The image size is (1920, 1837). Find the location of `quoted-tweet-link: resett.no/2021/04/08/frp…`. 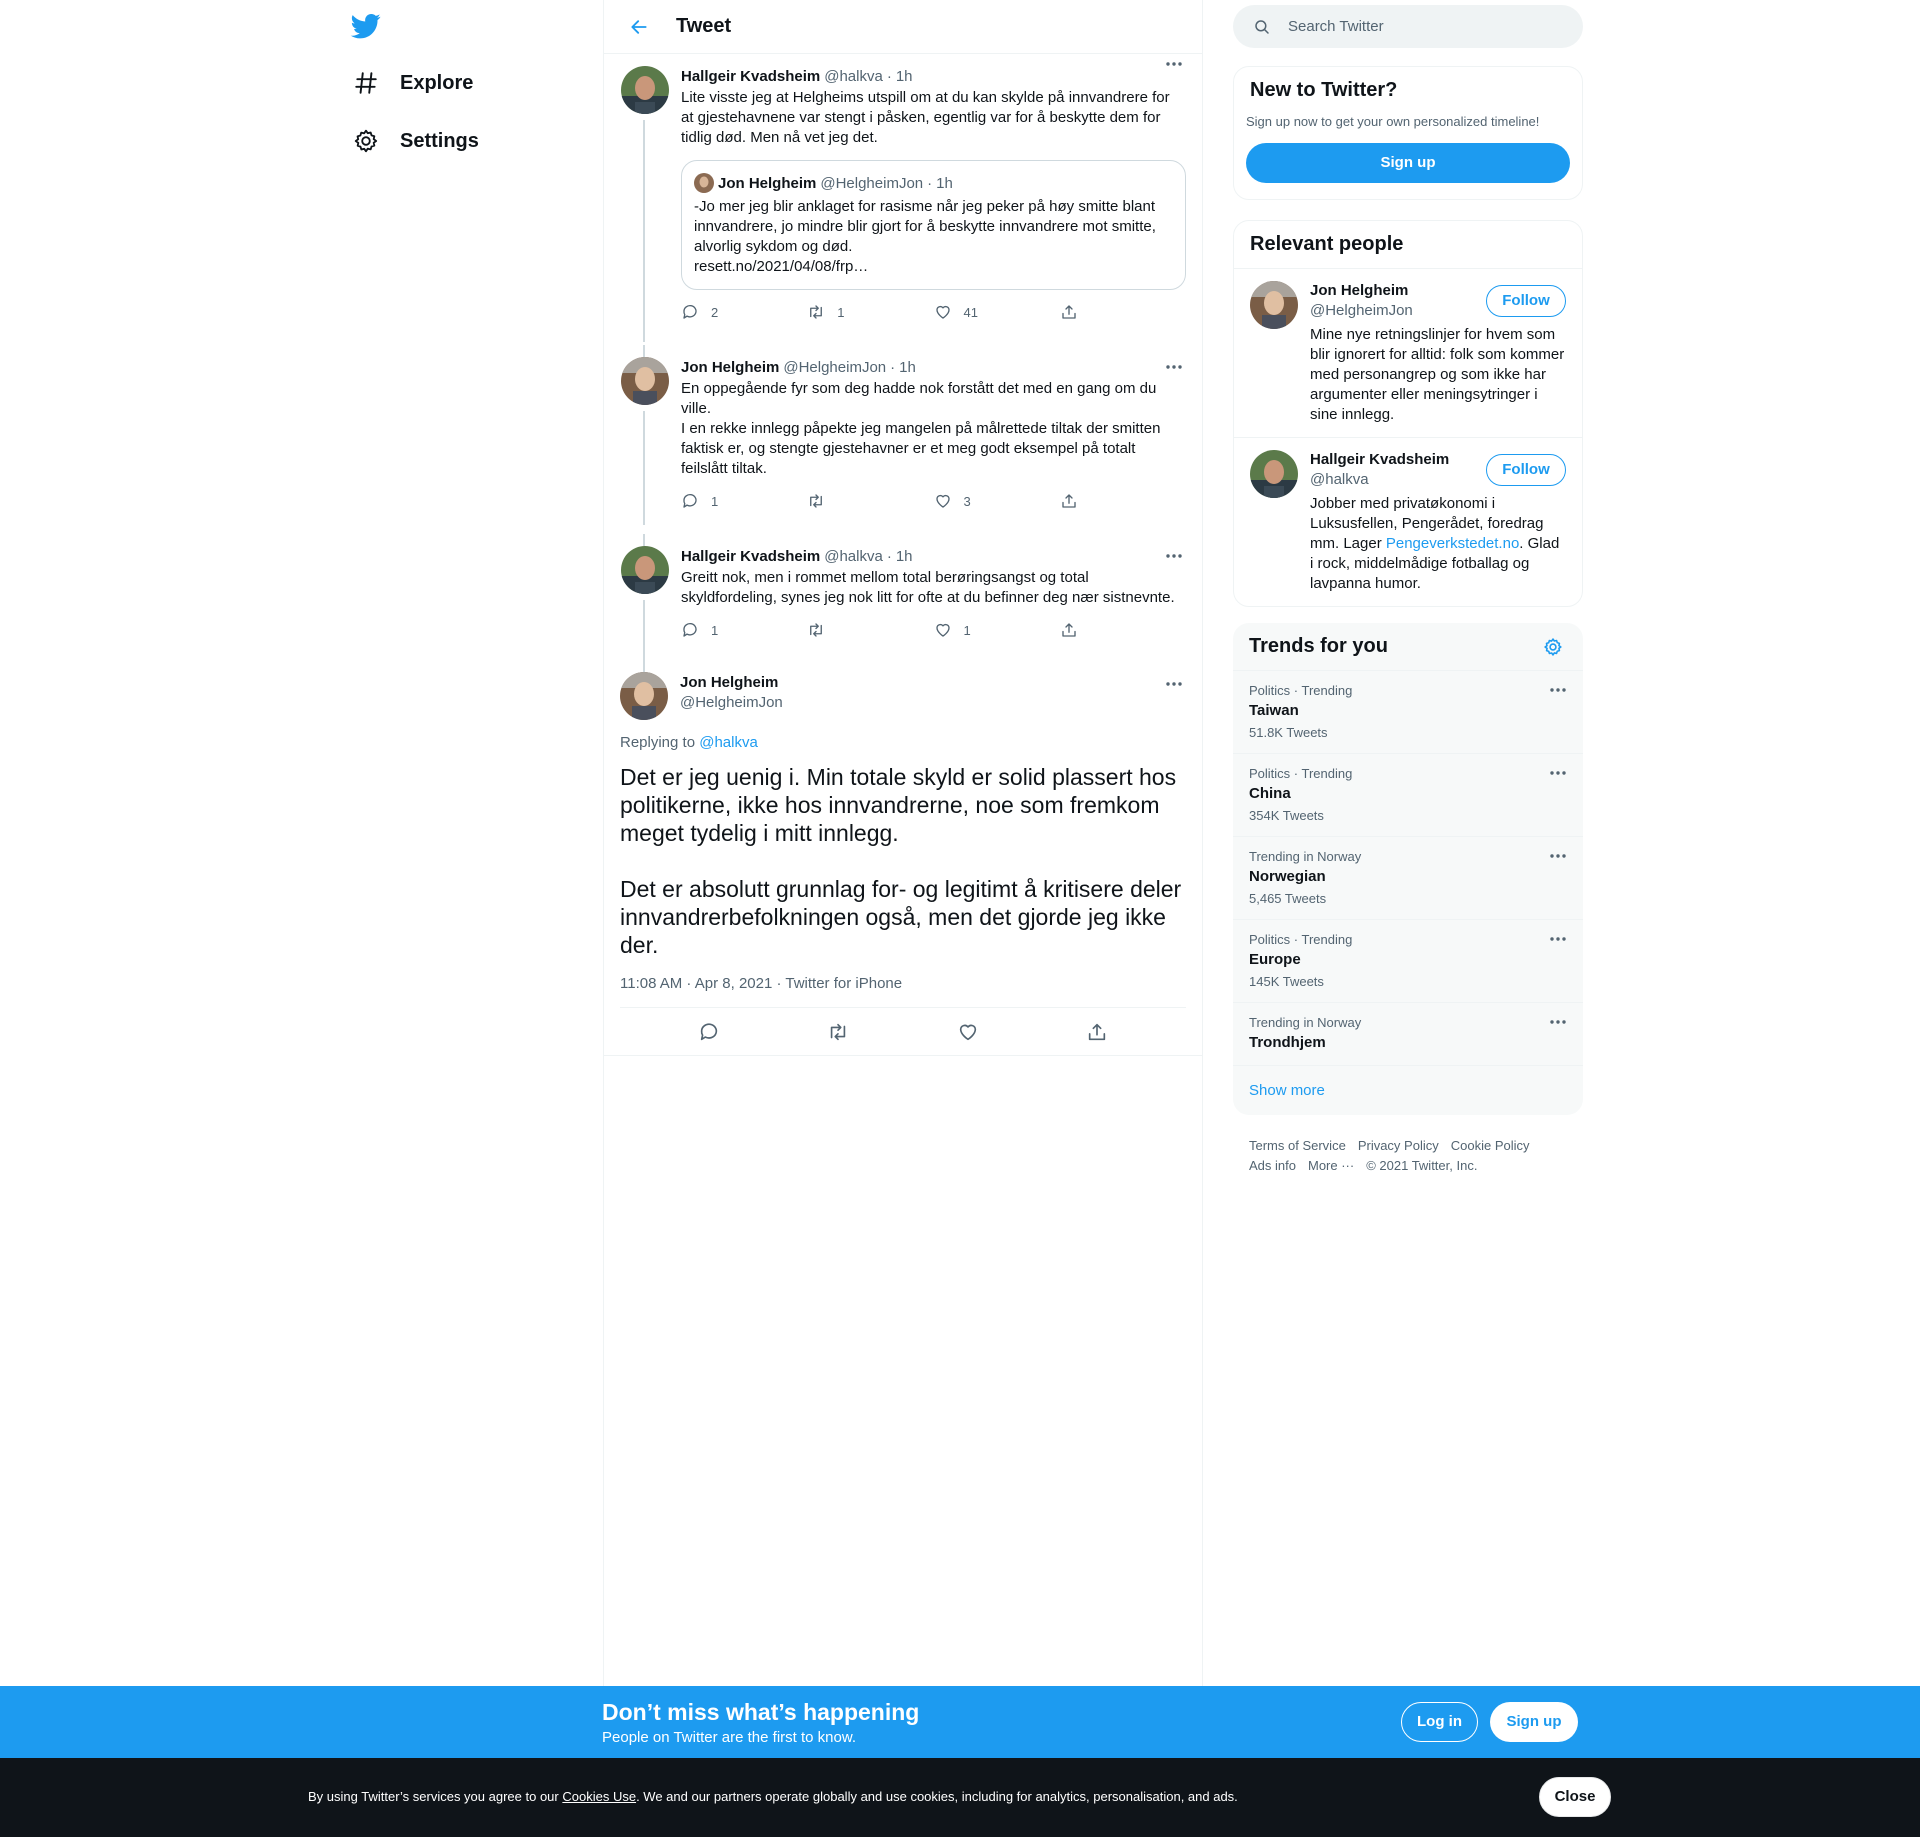

quoted-tweet-link: resett.no/2021/04/08/frp… is located at coordinates (933, 267).